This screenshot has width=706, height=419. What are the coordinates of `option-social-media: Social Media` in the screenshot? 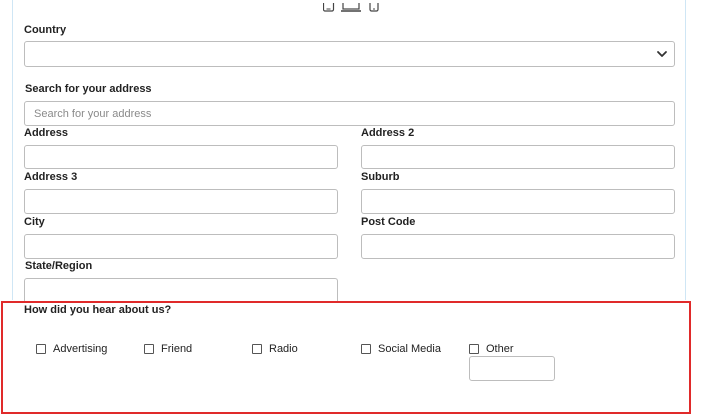 It's located at (401, 349).